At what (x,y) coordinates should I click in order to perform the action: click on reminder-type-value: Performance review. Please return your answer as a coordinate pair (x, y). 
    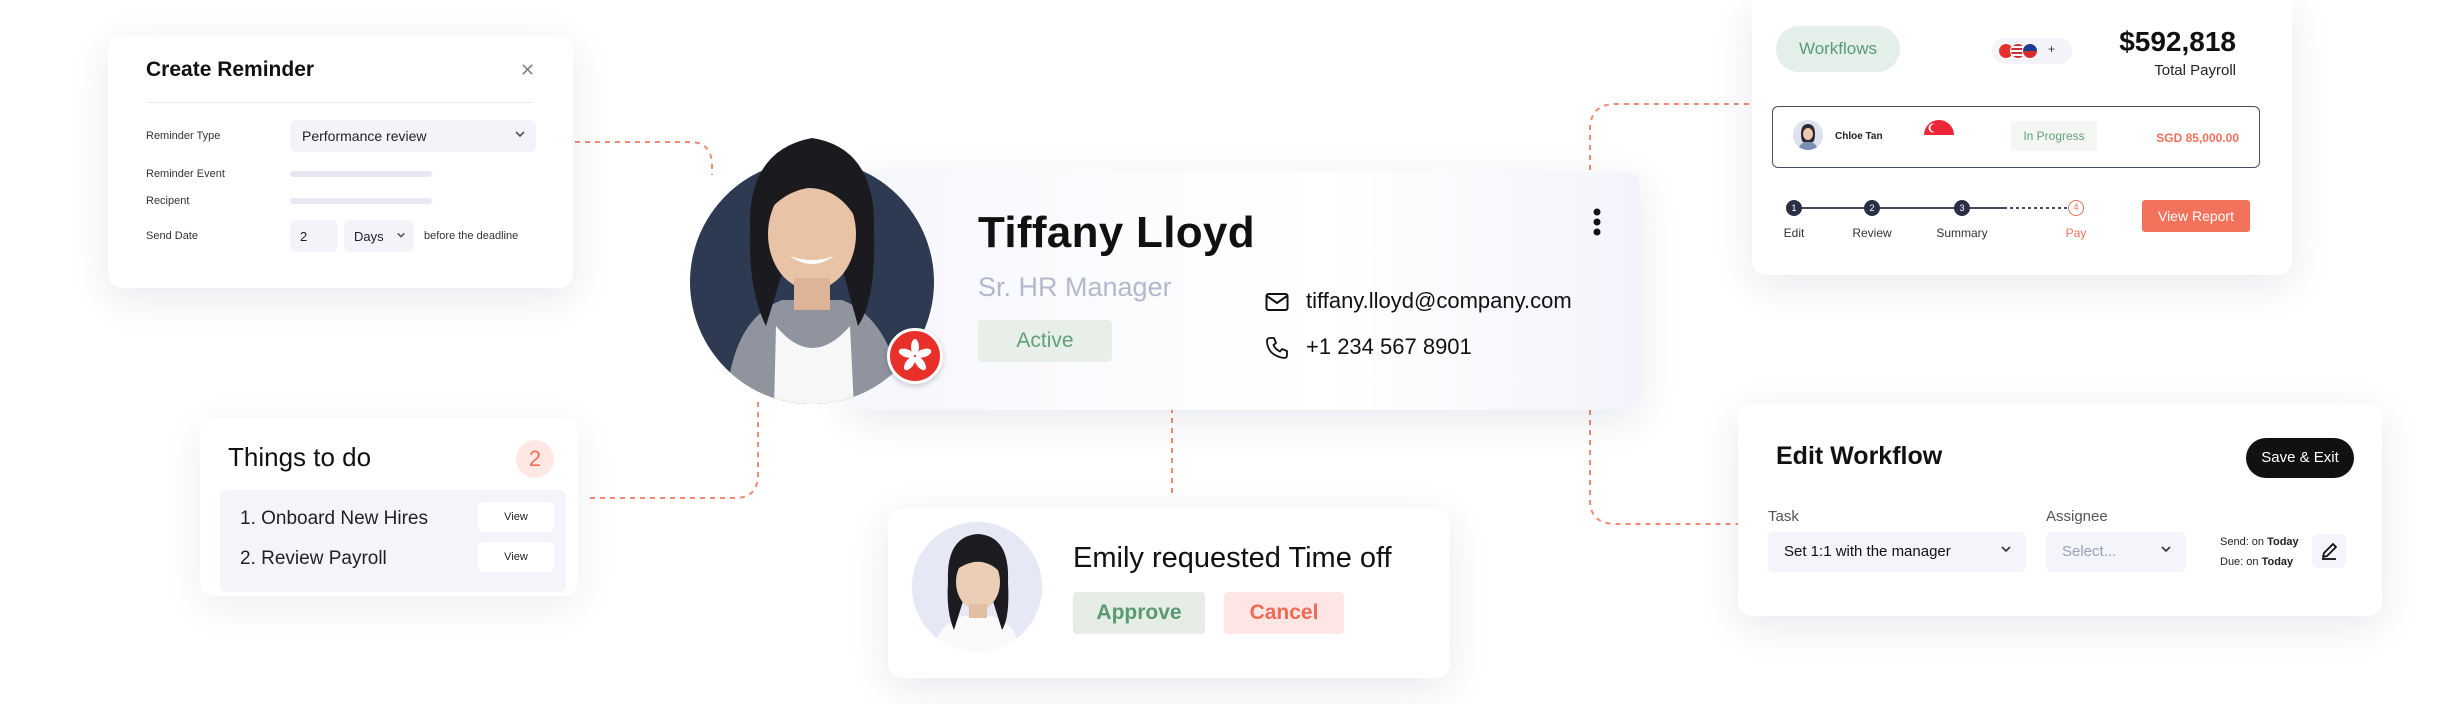
    Looking at the image, I should click on (364, 136).